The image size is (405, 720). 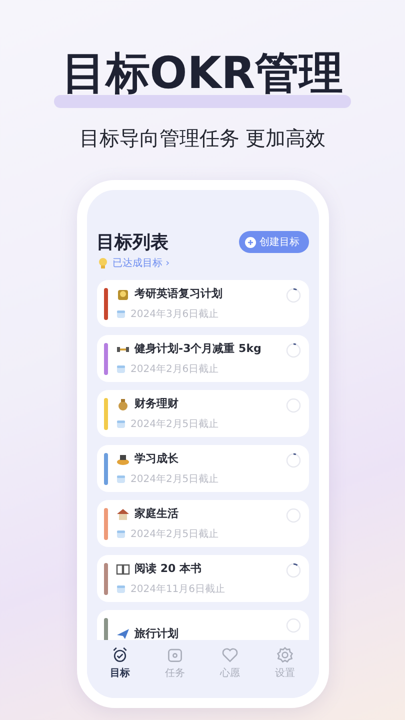 I want to click on tab: 目标, so click(x=120, y=663).